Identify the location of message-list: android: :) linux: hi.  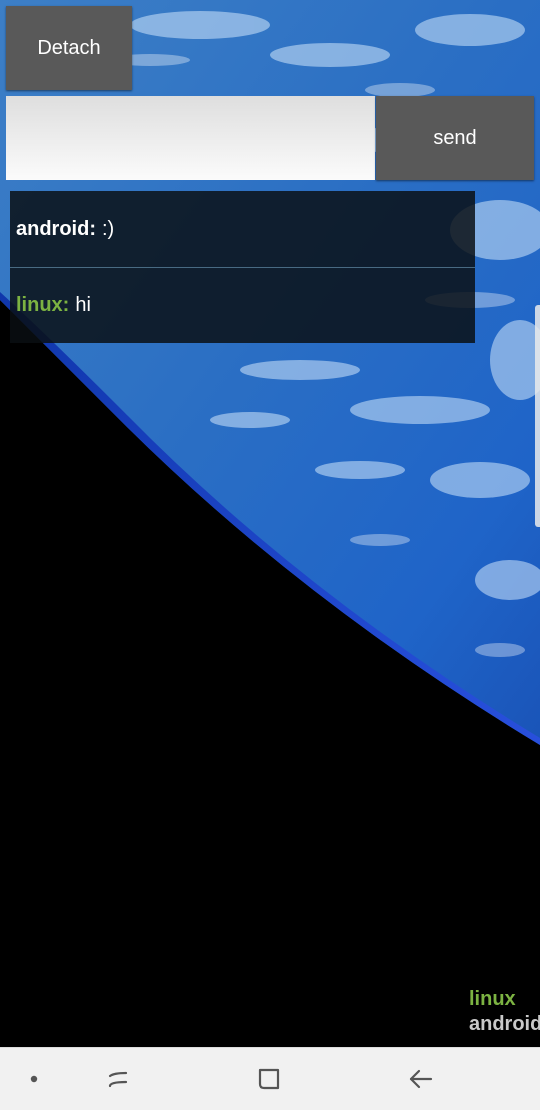
(242, 267).